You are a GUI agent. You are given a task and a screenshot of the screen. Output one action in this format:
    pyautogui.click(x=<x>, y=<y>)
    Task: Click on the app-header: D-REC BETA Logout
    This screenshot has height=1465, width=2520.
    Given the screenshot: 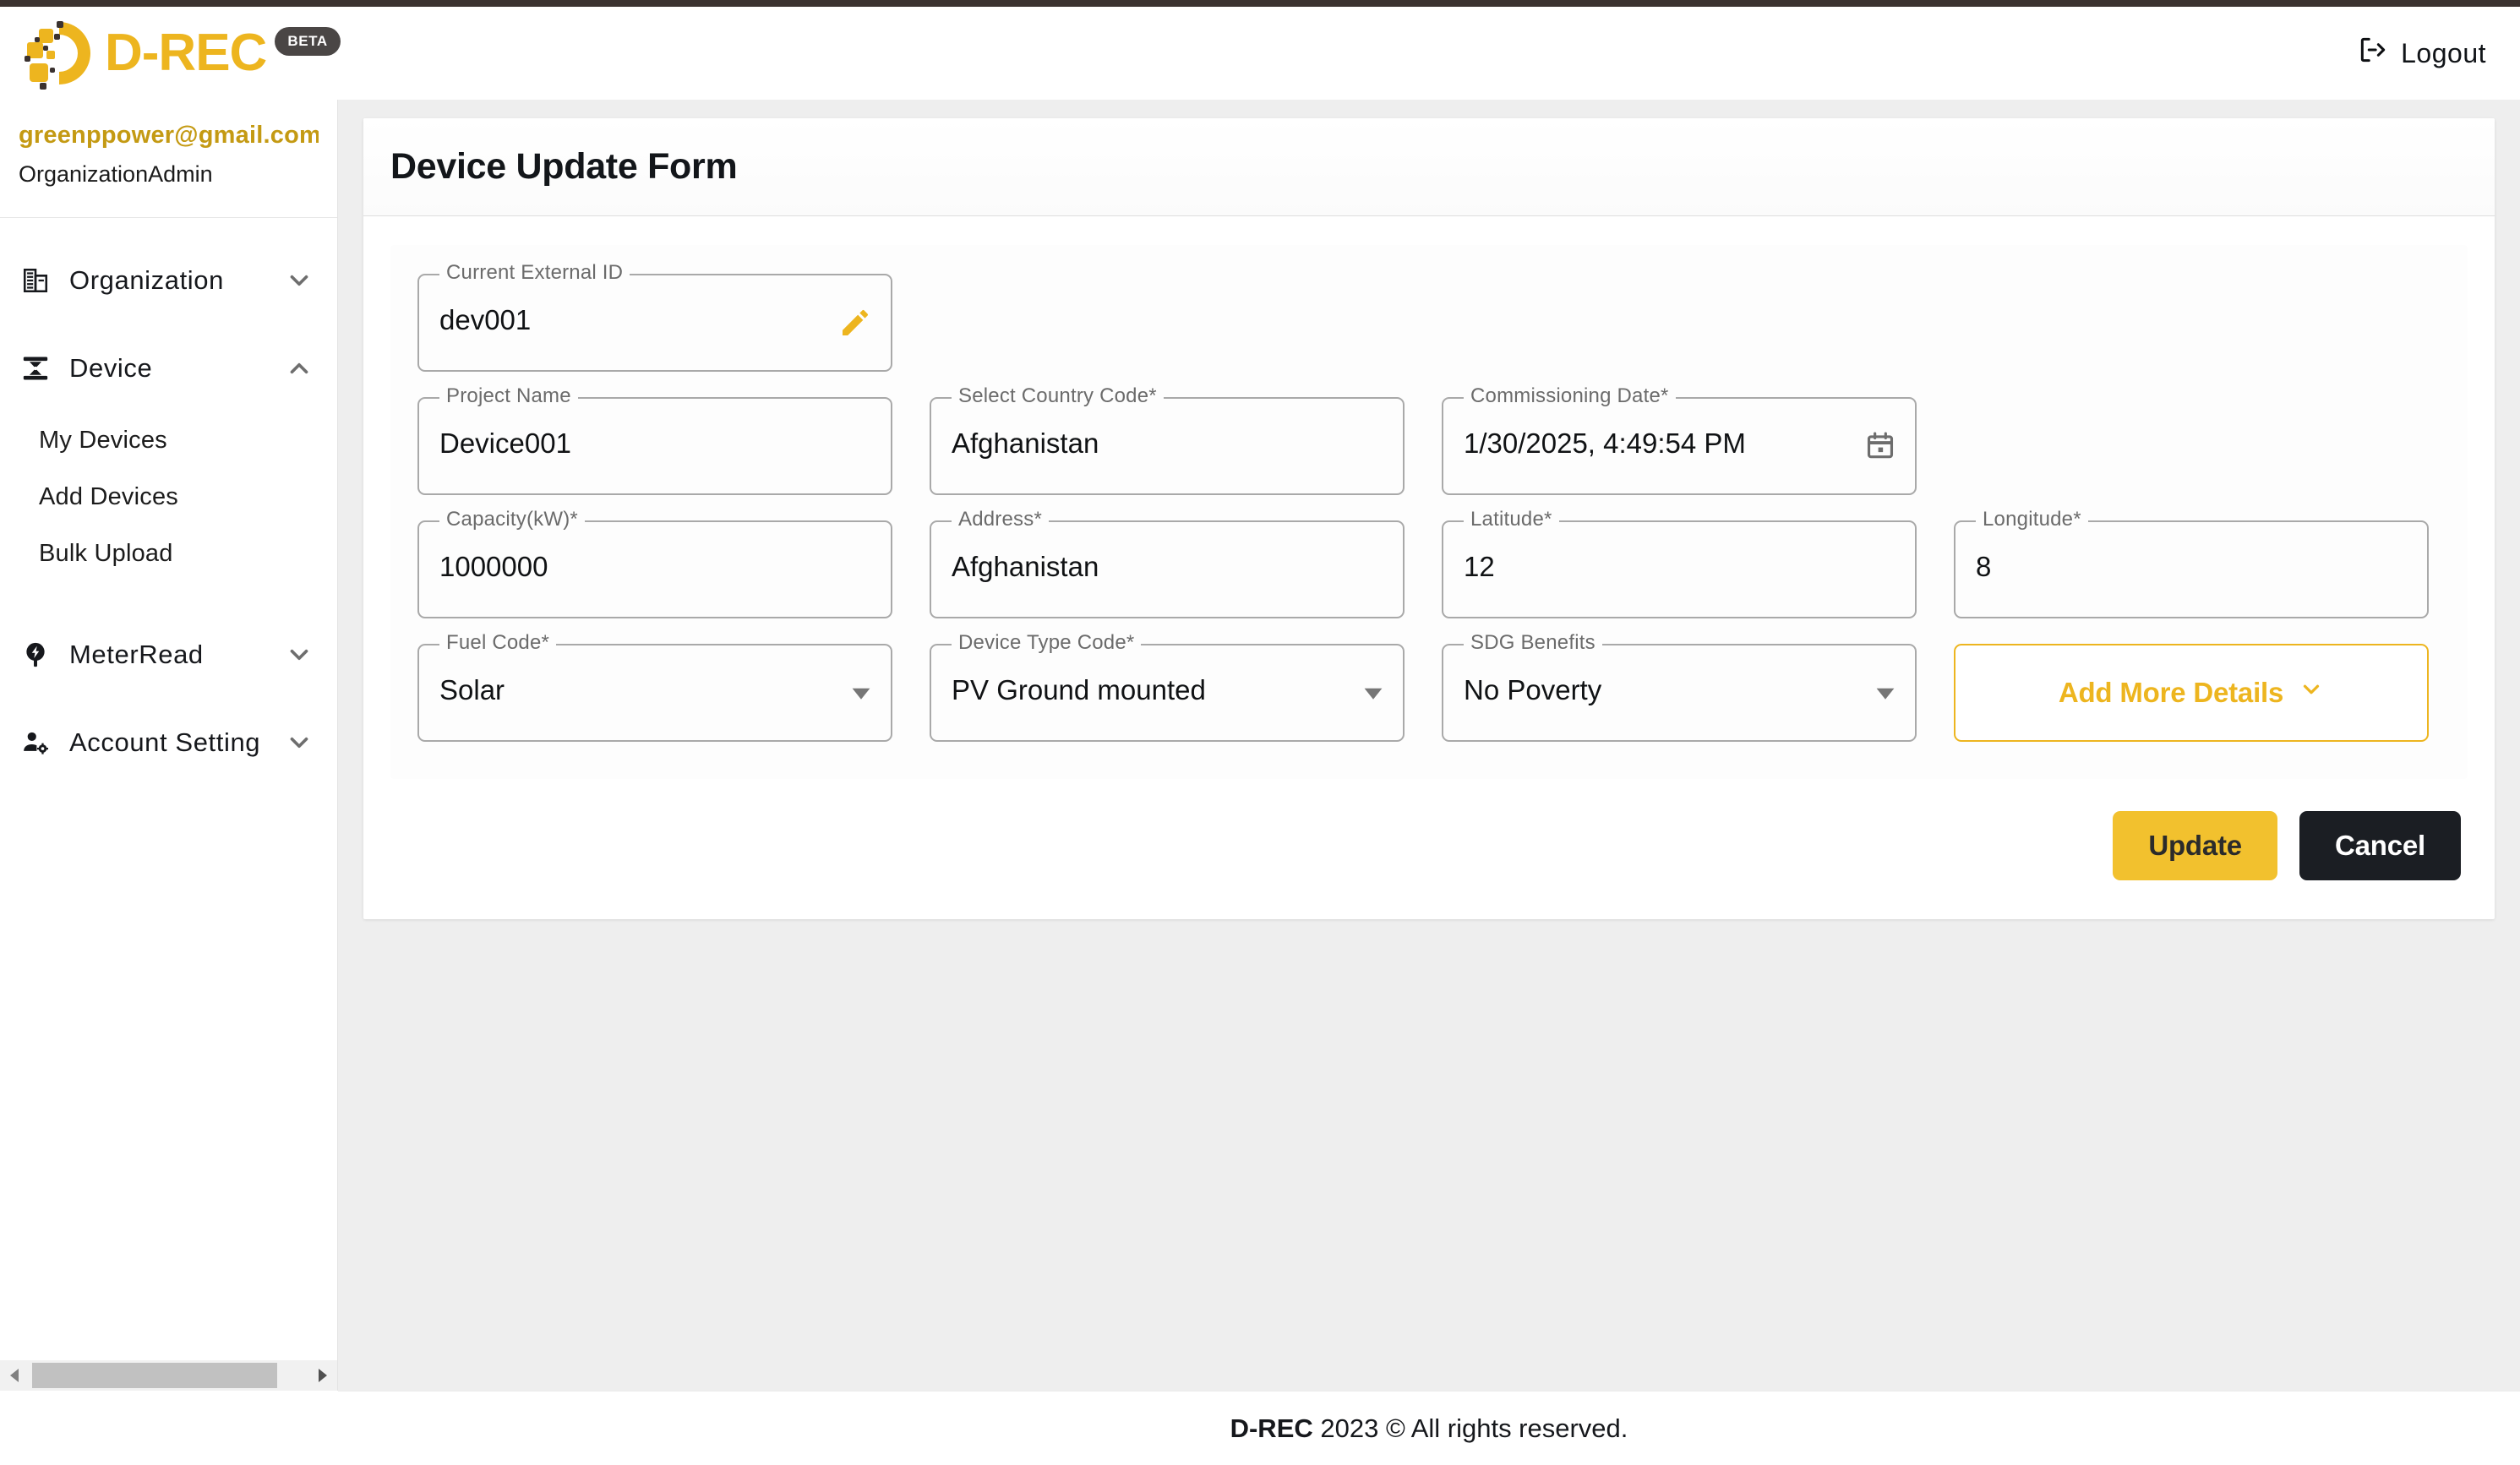 What is the action you would take?
    pyautogui.click(x=1260, y=53)
    